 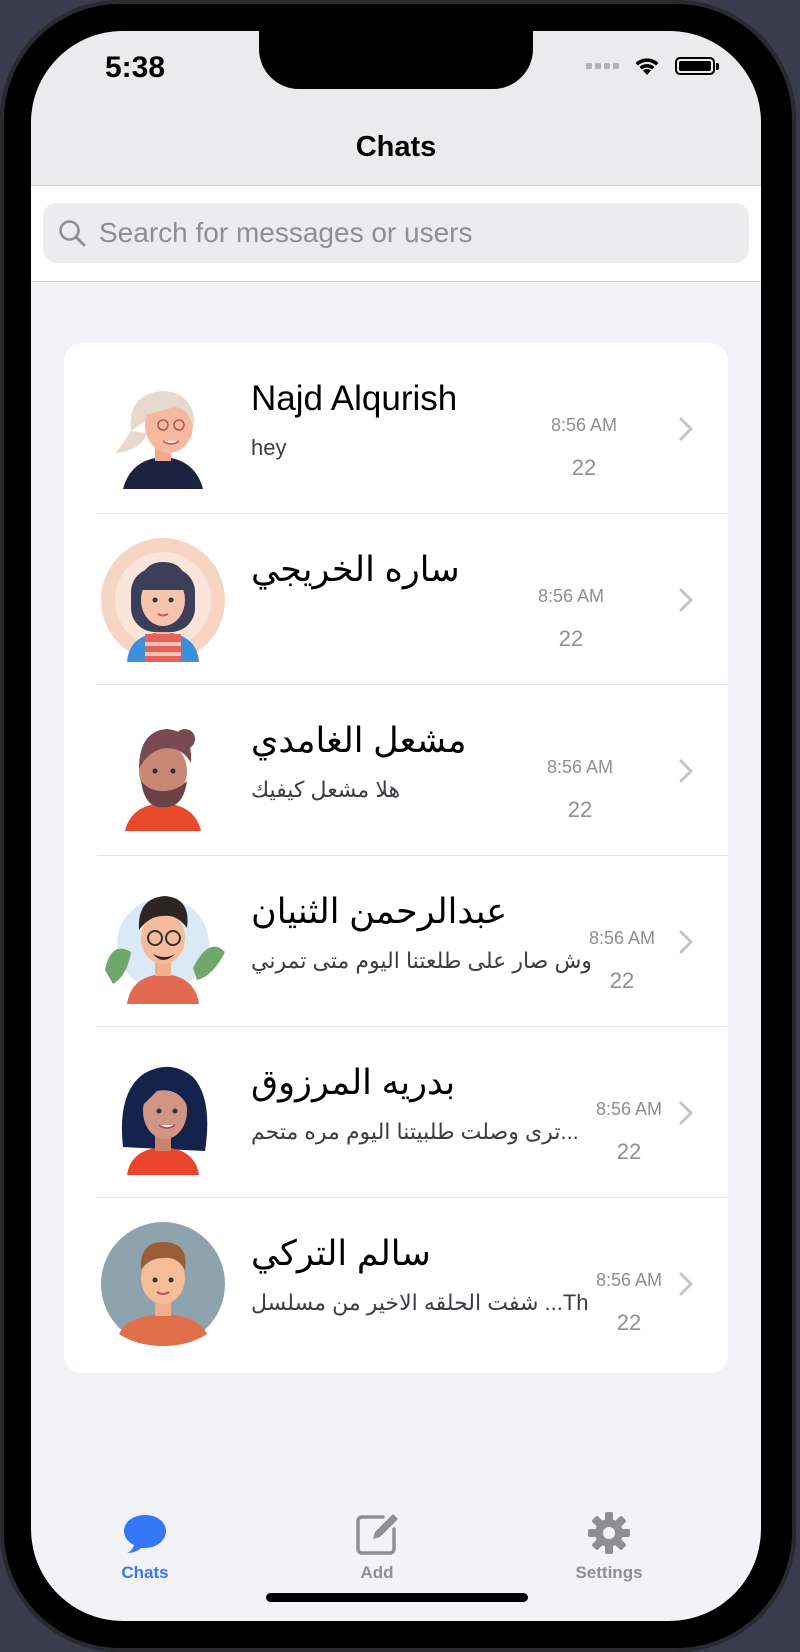 I want to click on tab-chats: Chats, so click(x=145, y=1547).